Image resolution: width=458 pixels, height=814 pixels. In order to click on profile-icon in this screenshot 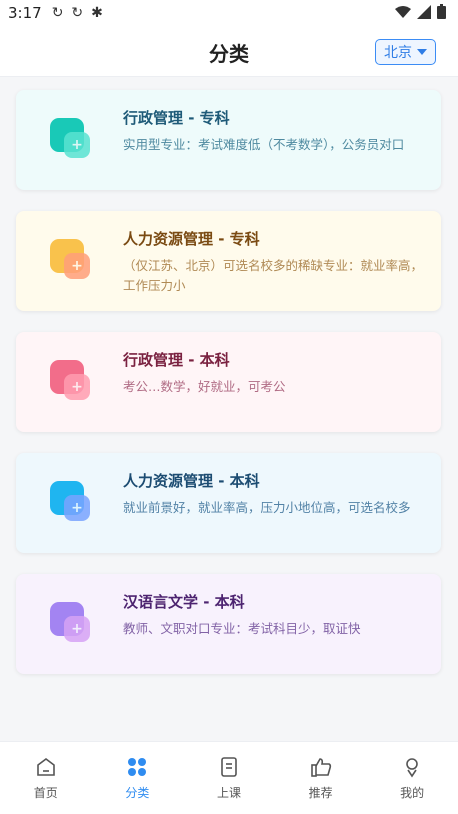, I will do `click(412, 767)`.